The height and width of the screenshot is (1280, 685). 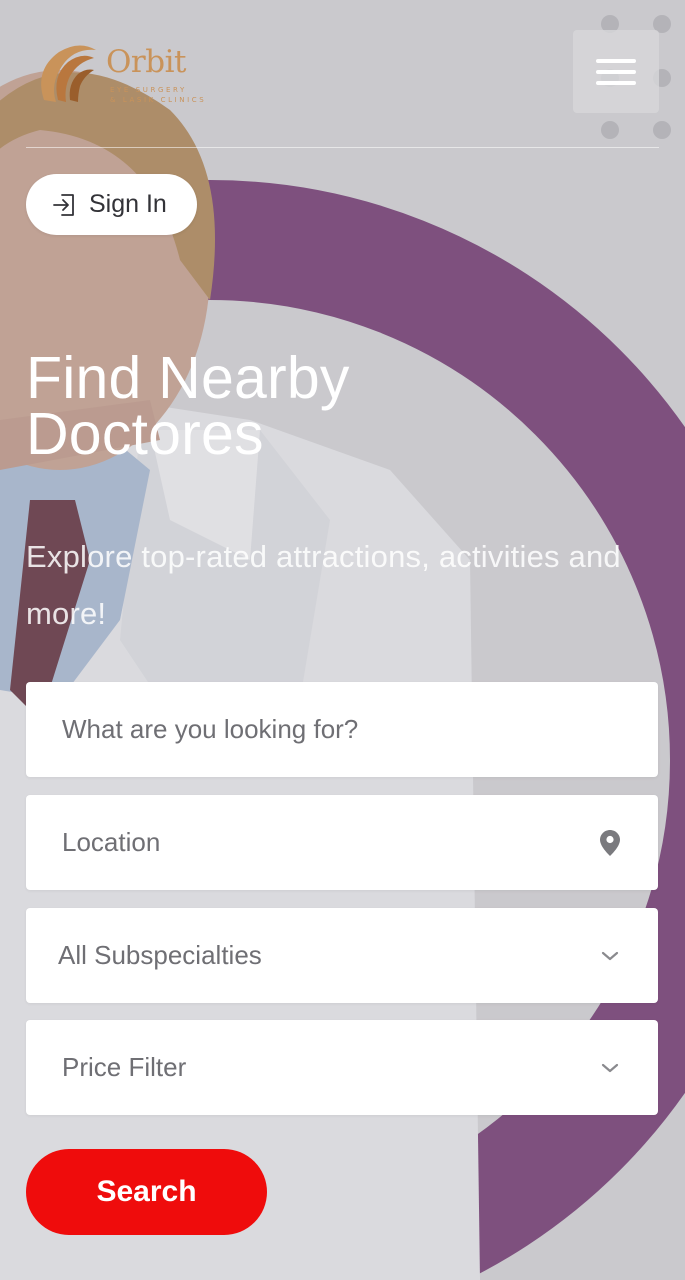 What do you see at coordinates (124, 1067) in the screenshot?
I see `price-filter-selected-value: Price Filter` at bounding box center [124, 1067].